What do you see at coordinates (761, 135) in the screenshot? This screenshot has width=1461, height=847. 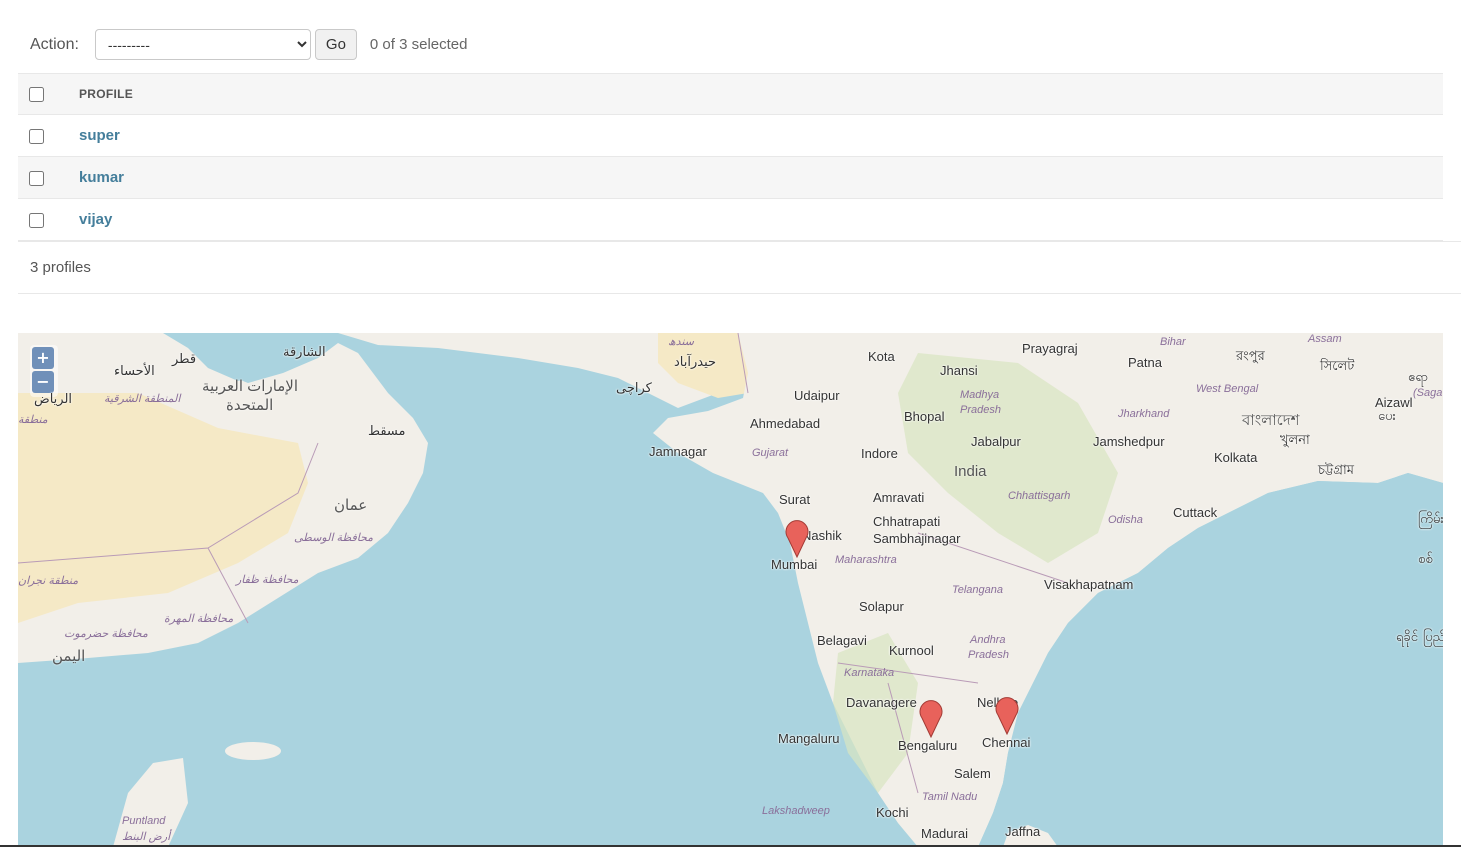 I see `profile-cell: super` at bounding box center [761, 135].